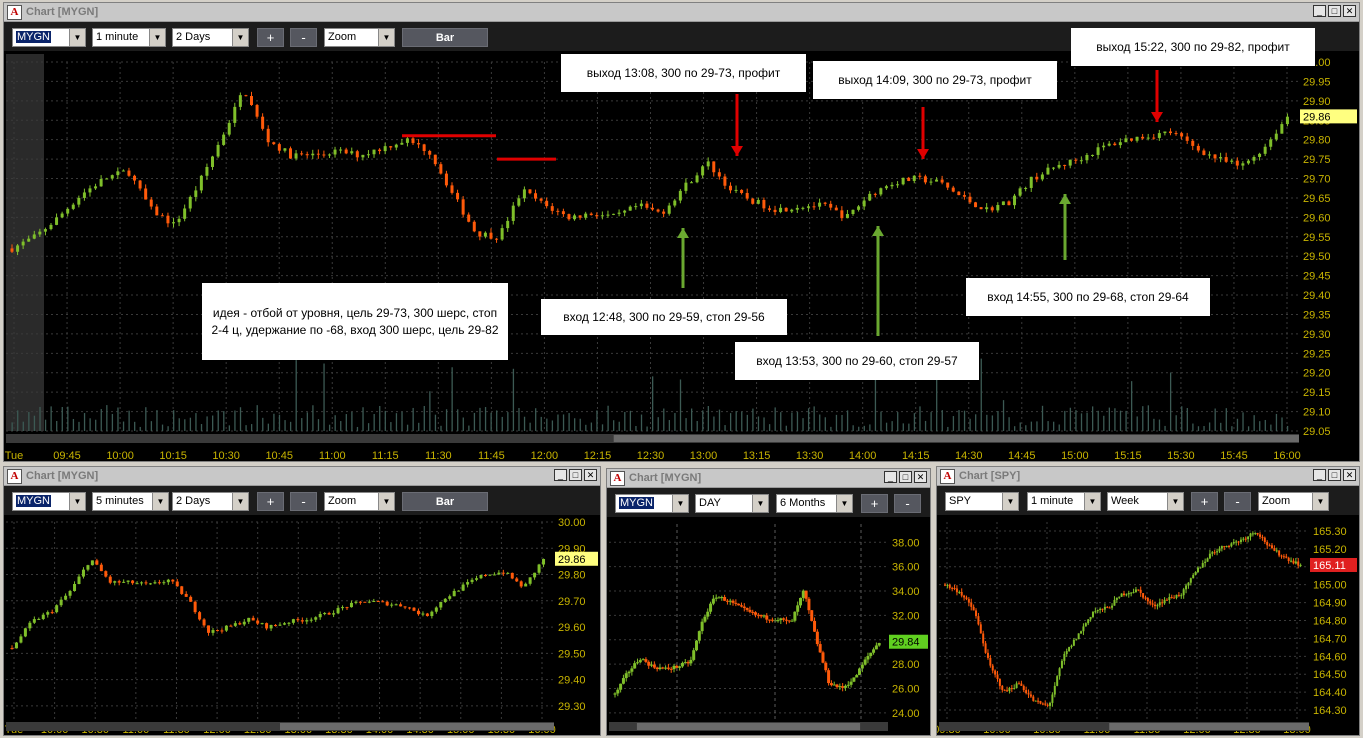  I want to click on x-tick-label: 10:15, so click(173, 455).